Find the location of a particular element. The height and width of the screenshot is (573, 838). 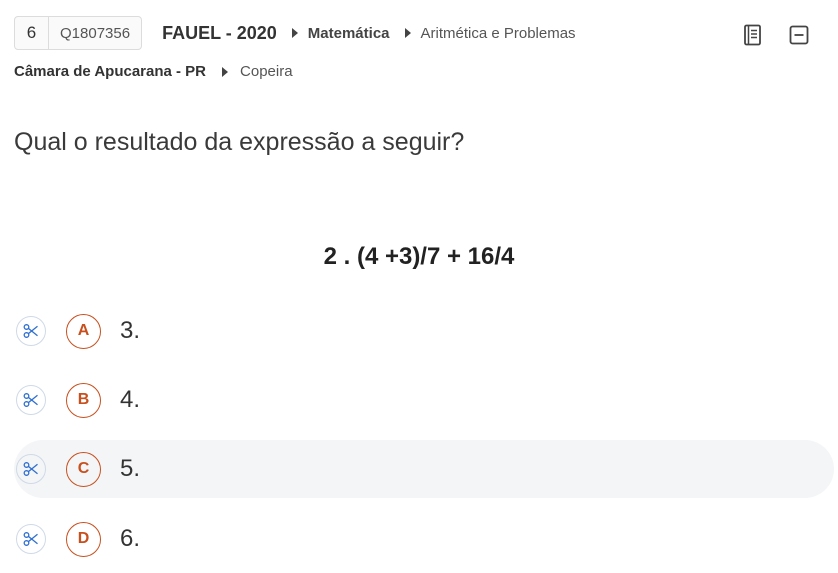

option-b: B 4. is located at coordinates (424, 400).